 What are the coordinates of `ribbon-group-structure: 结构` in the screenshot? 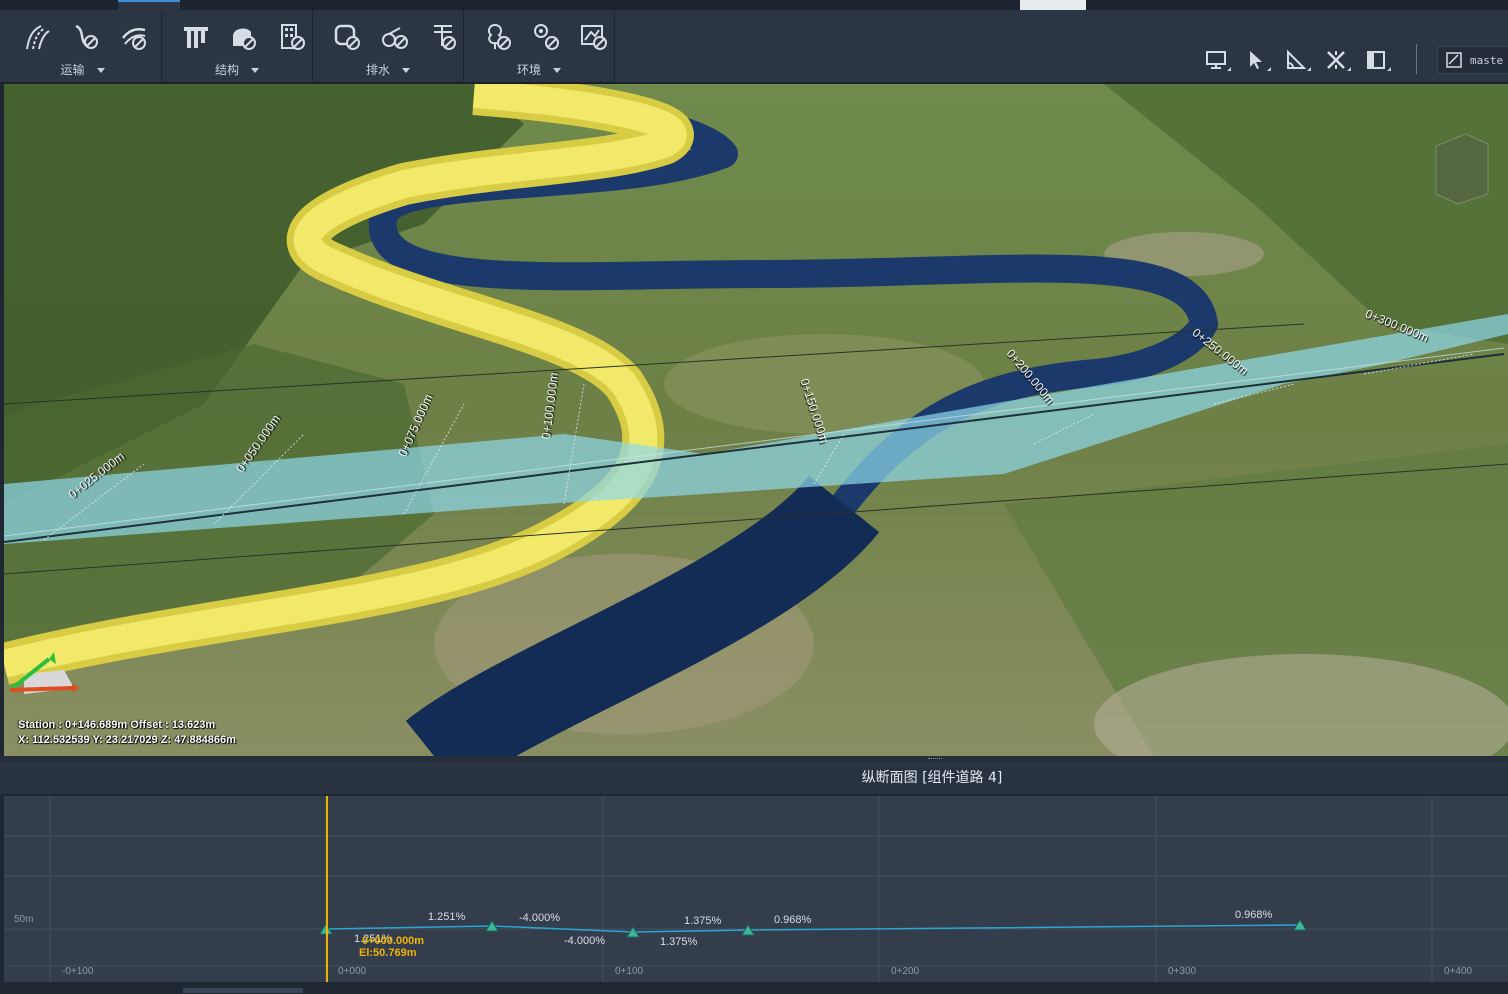 It's located at (237, 46).